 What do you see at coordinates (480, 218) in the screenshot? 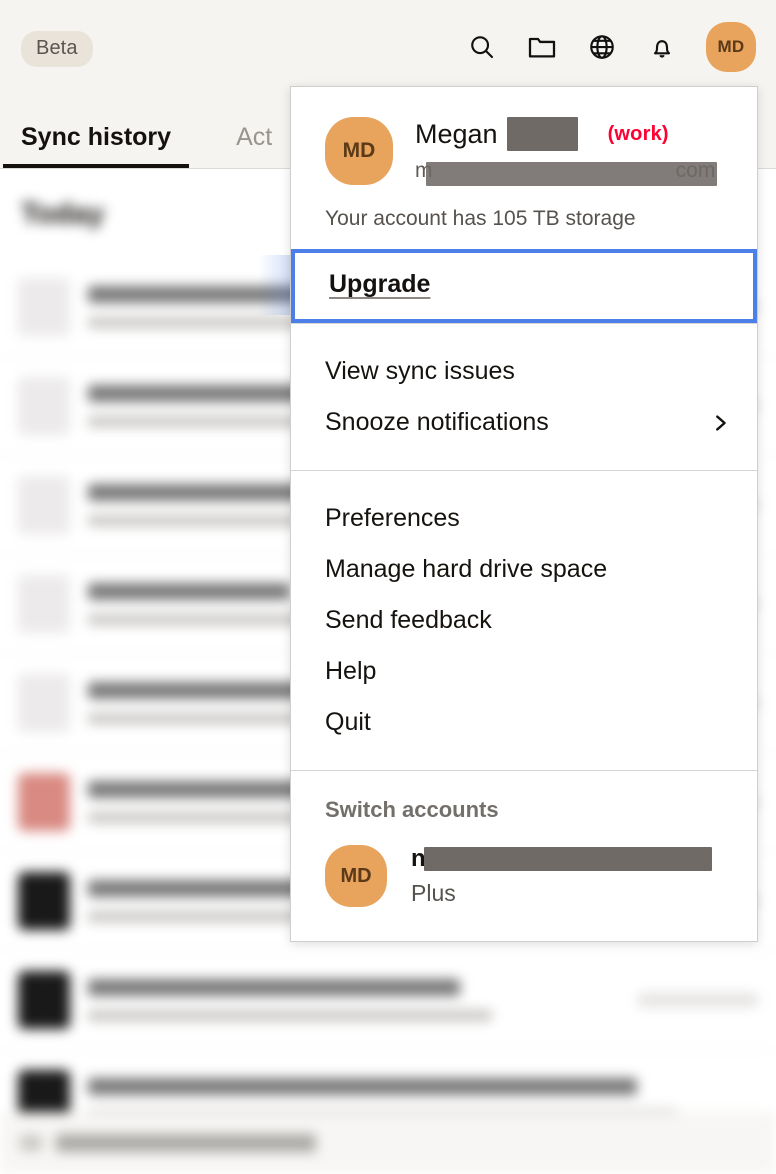
I see `storage-info-text: Your account has 105 TB storage` at bounding box center [480, 218].